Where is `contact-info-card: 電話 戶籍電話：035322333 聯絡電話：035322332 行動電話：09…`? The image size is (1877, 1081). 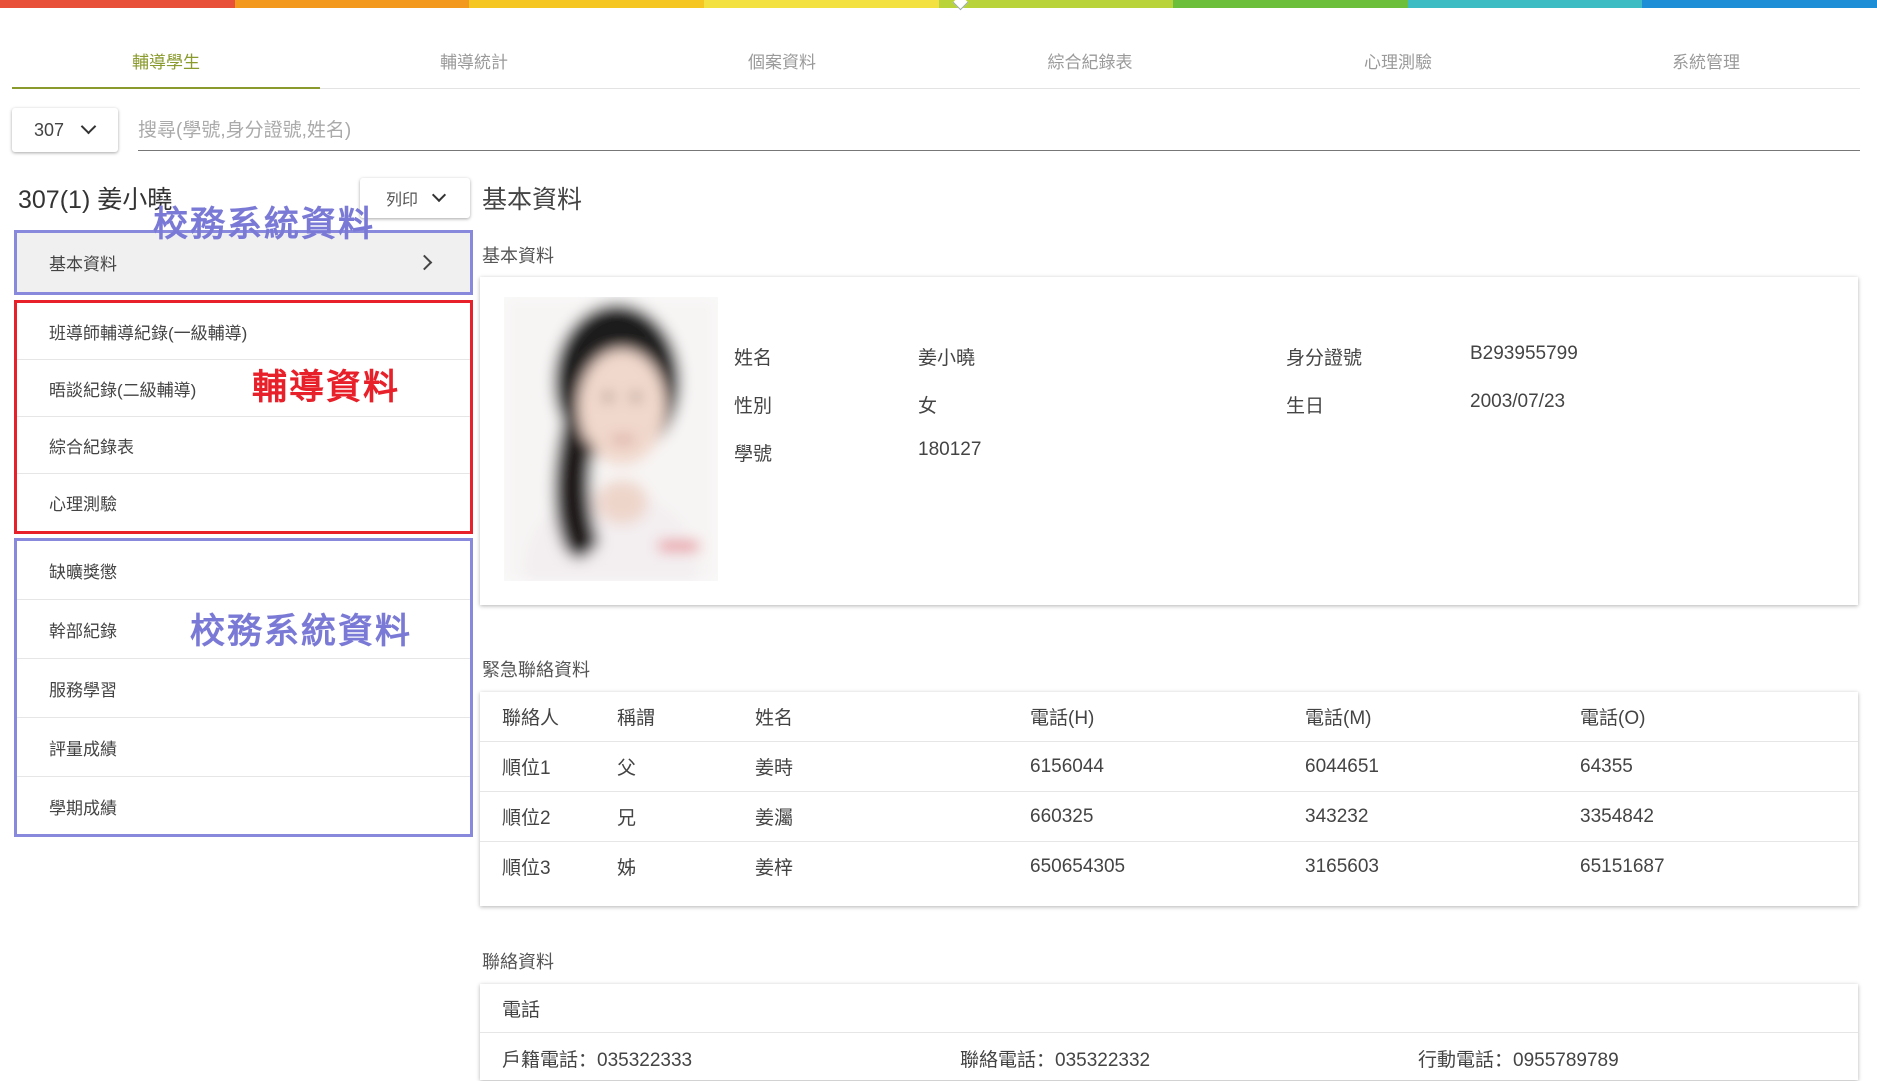
contact-info-card: 電話 戶籍電話：035322333 聯絡電話：035322332 行動電話：09… is located at coordinates (1169, 1032).